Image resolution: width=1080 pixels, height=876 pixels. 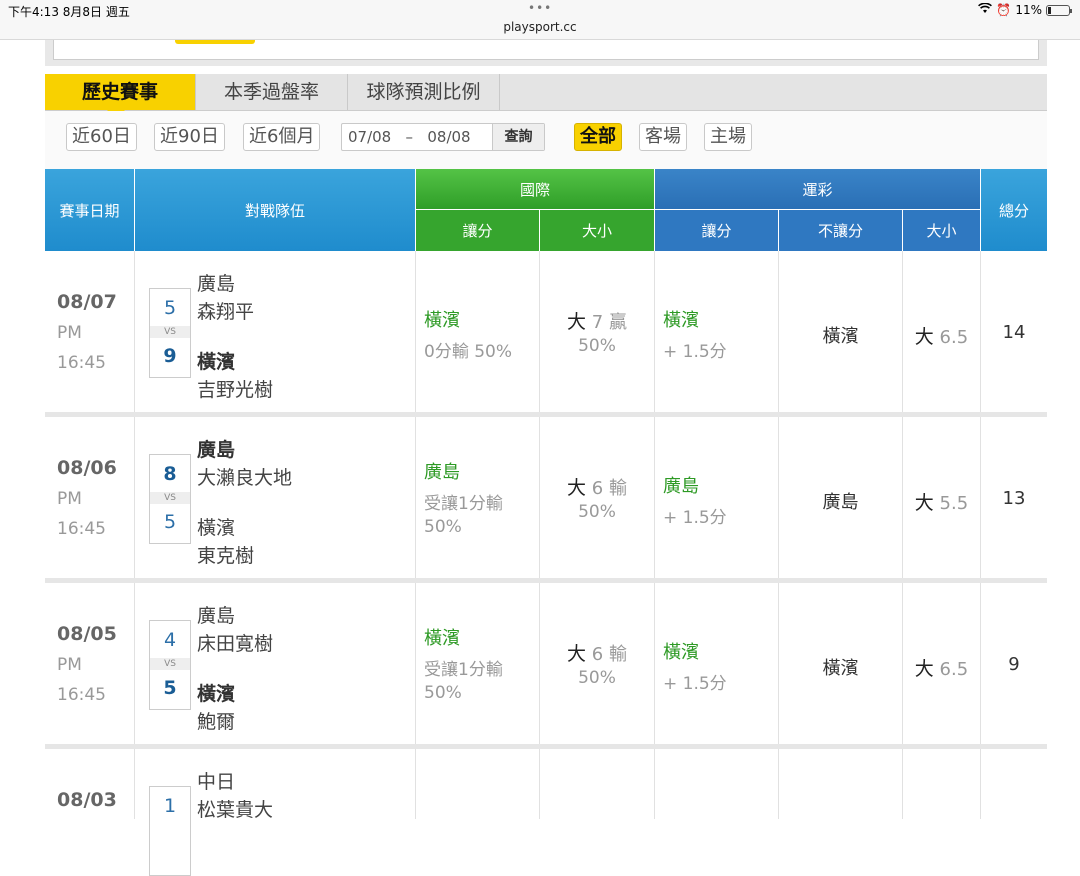 I want to click on battery-percent: 11%, so click(x=1028, y=10).